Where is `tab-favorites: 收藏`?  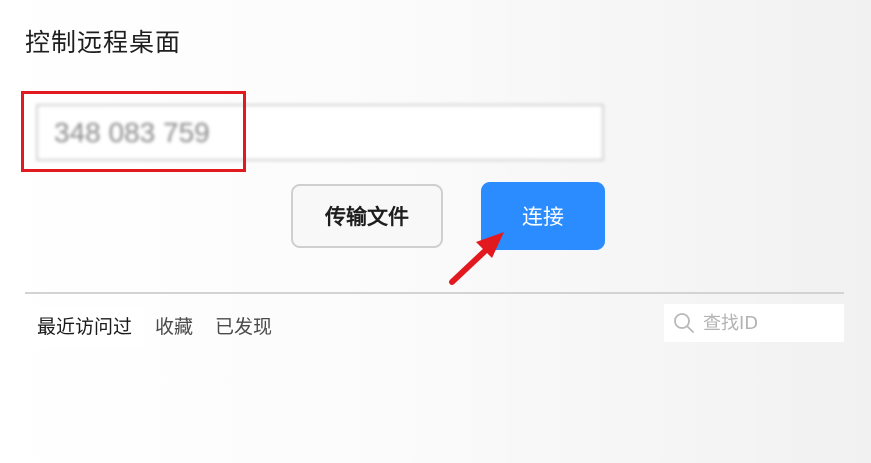 tab-favorites: 收藏 is located at coordinates (174, 327).